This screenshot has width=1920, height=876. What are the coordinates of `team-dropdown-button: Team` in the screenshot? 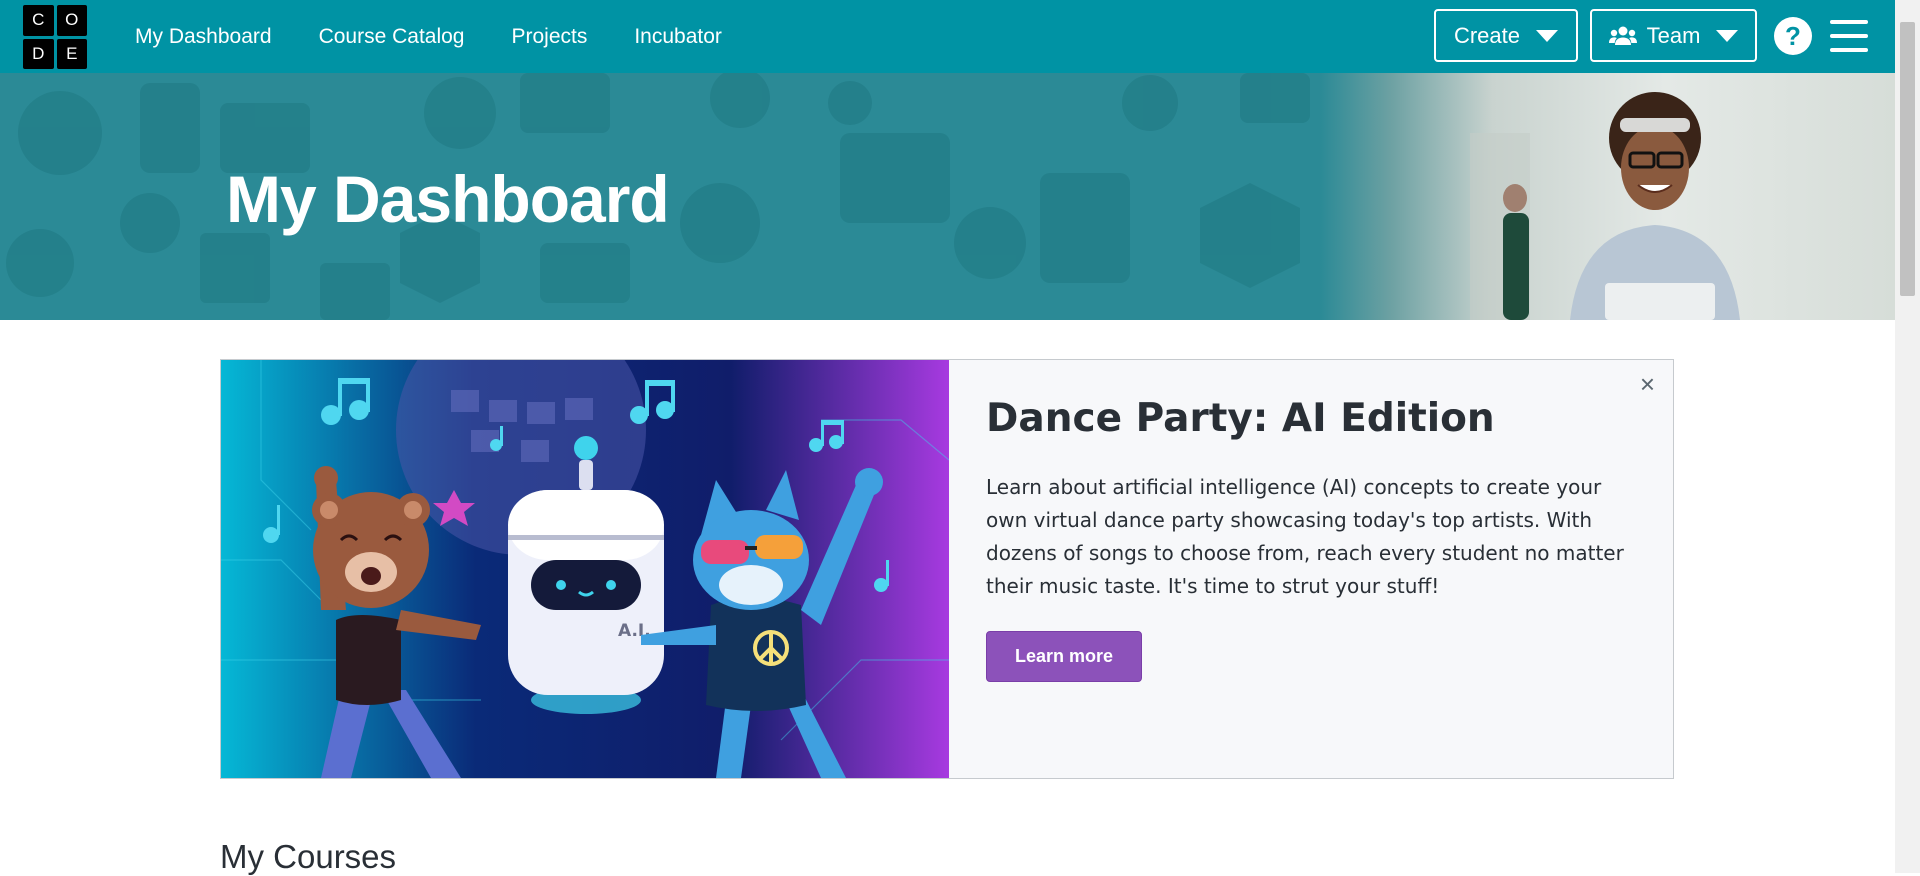 It's located at (1673, 35).